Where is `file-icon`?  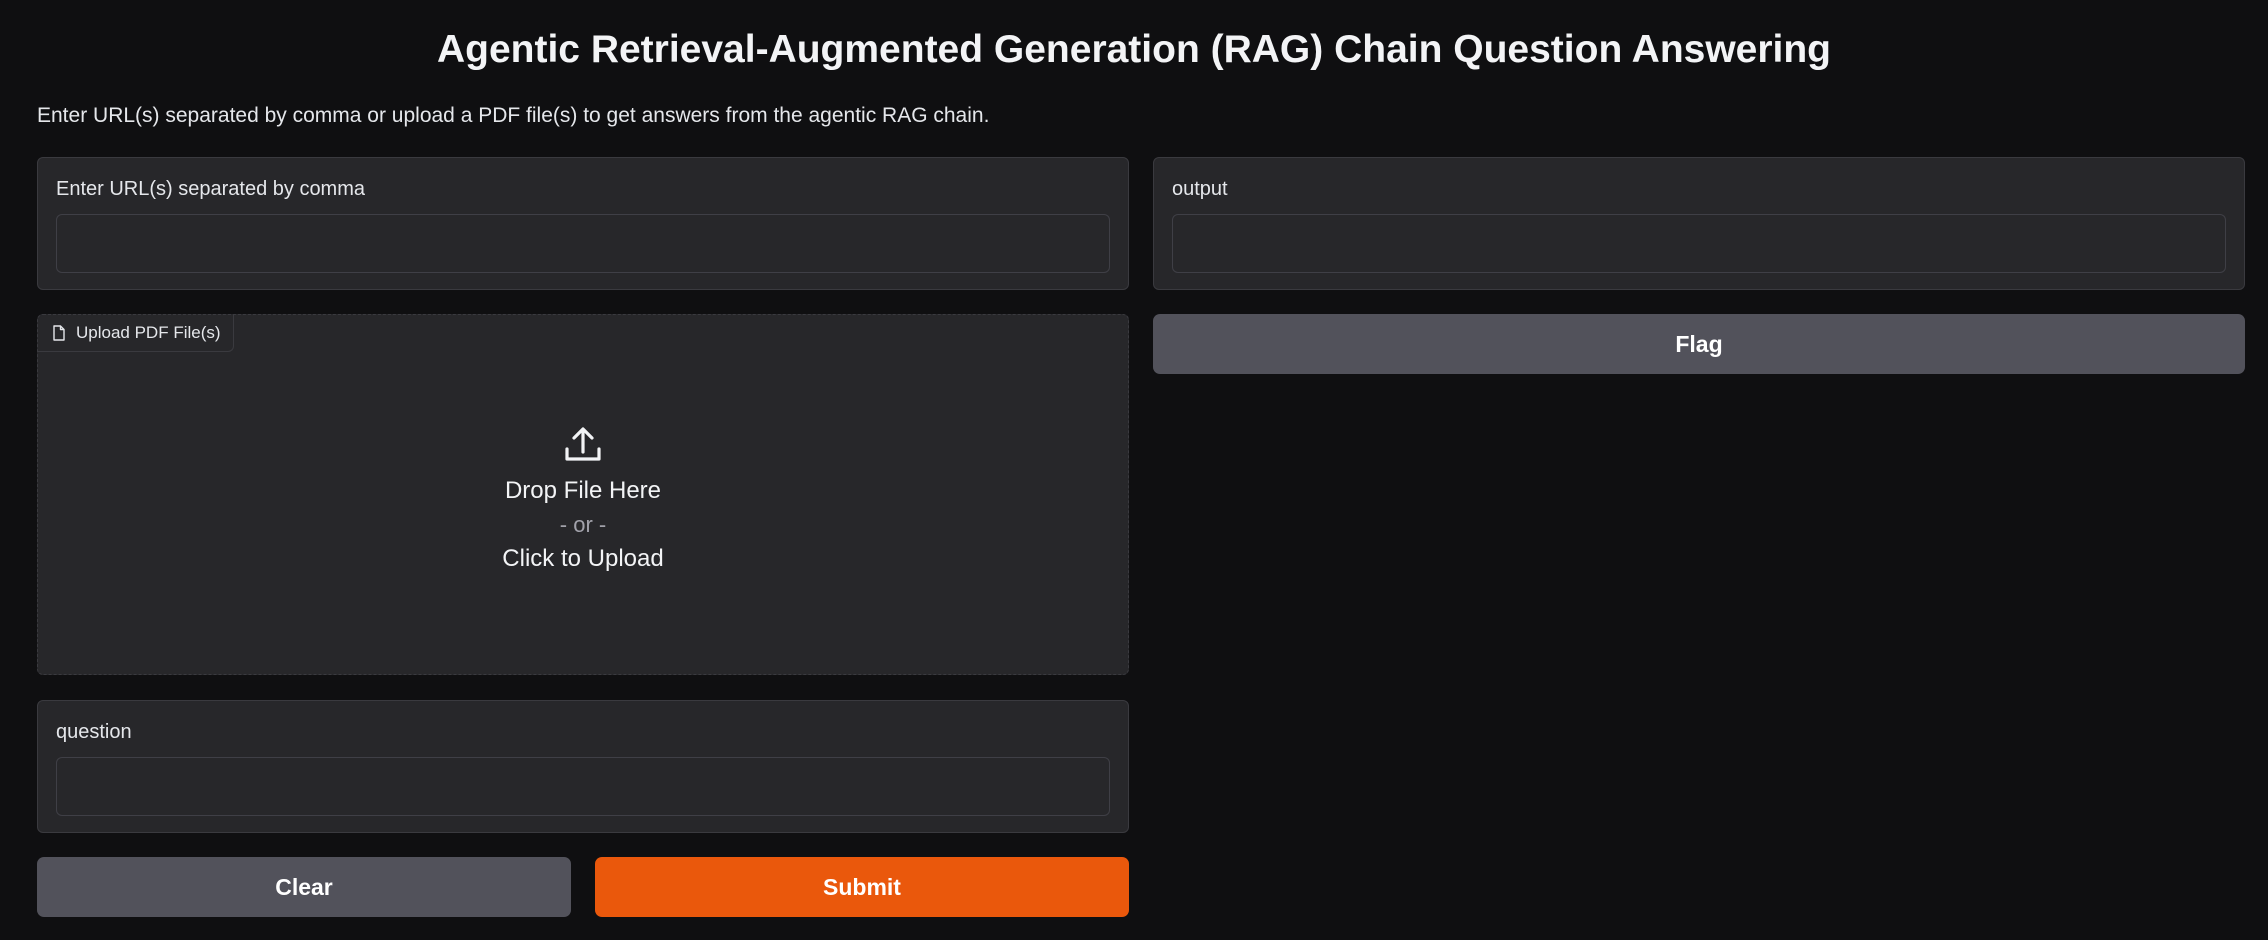 file-icon is located at coordinates (59, 333).